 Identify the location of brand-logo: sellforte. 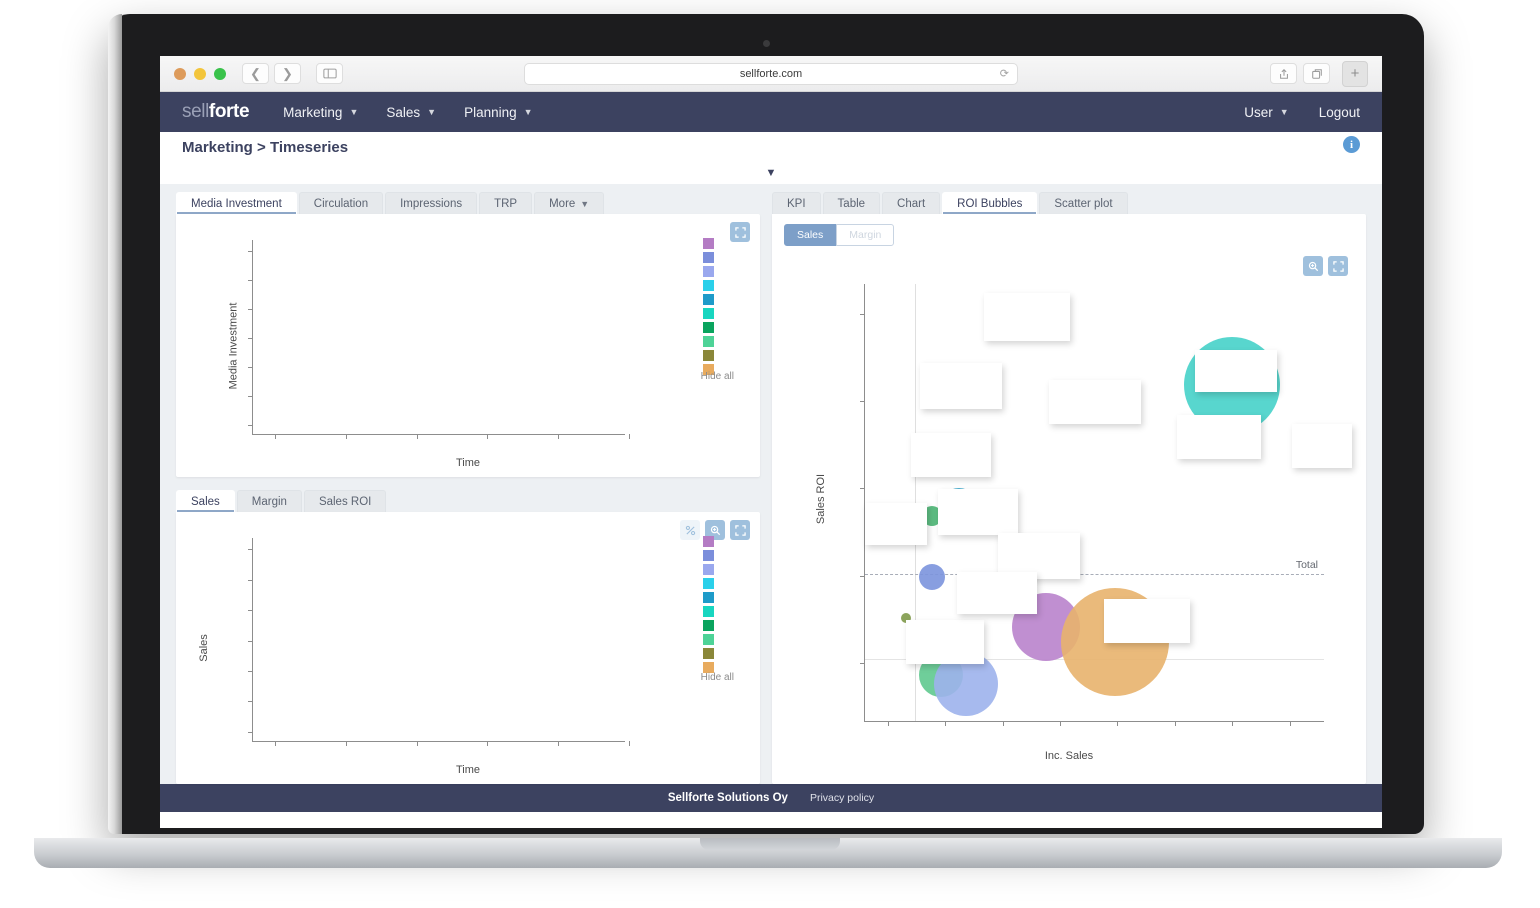
(216, 112).